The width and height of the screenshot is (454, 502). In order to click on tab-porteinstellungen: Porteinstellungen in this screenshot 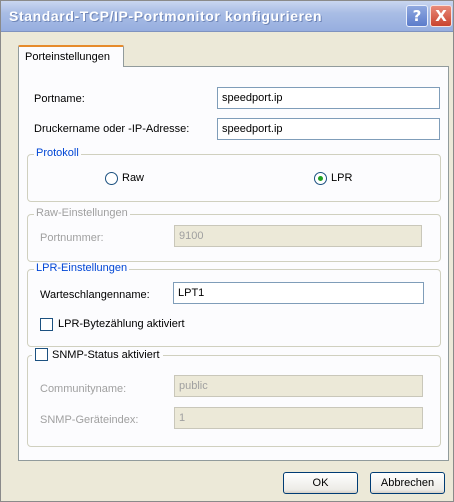, I will do `click(71, 56)`.